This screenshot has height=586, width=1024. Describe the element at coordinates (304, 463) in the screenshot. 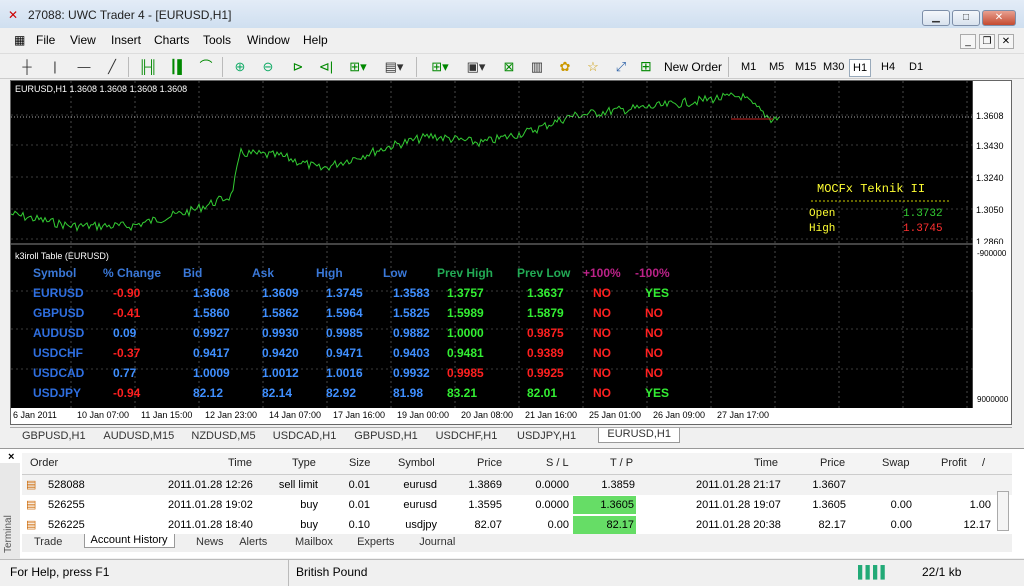

I see `col-type: Type` at that location.